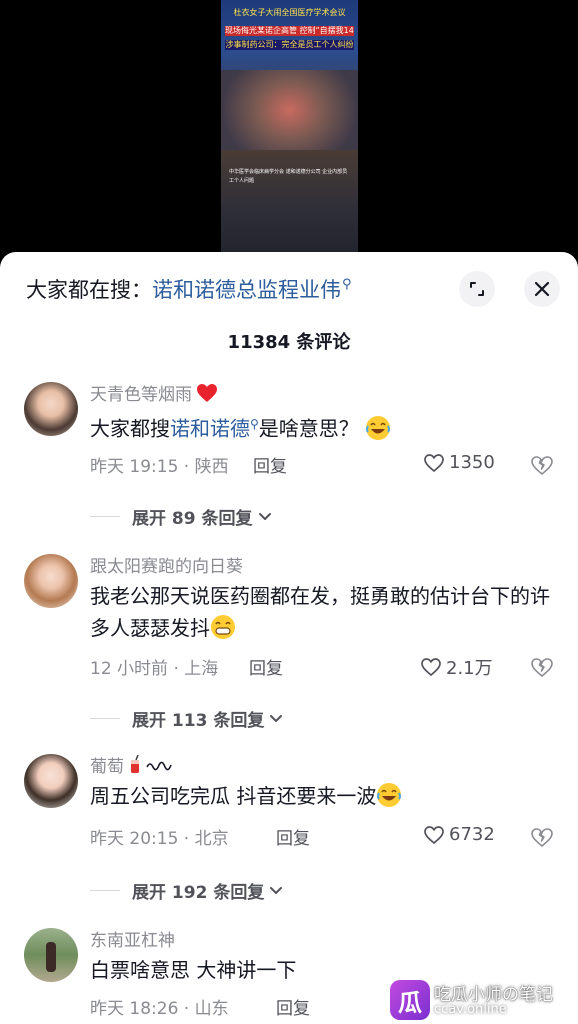  Describe the element at coordinates (472, 834) in the screenshot. I see `like-count: 6732` at that location.